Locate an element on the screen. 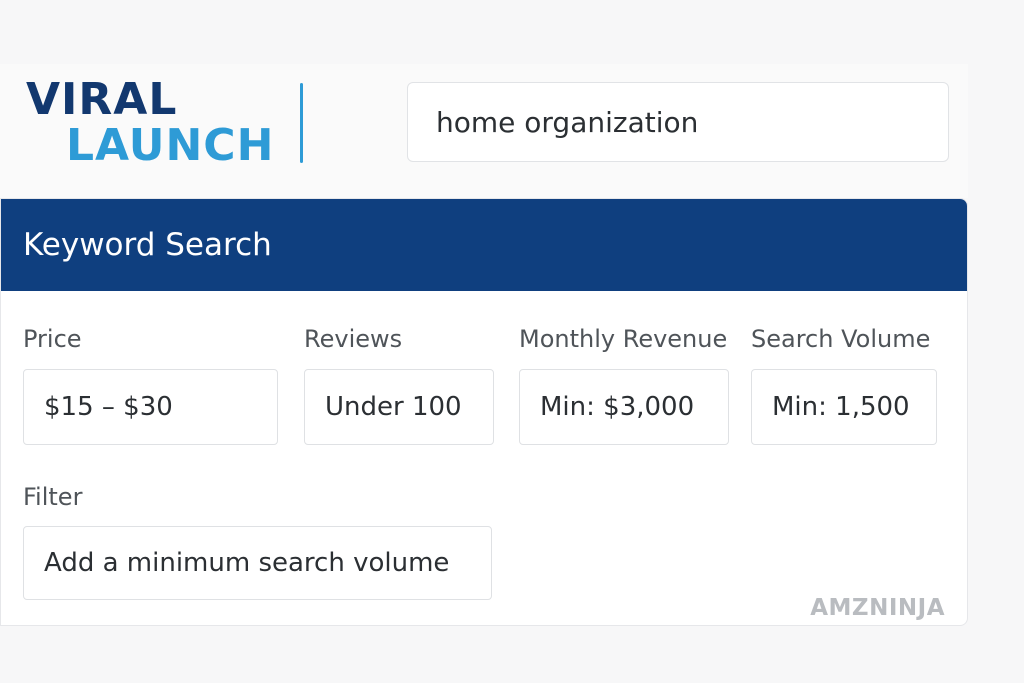 This screenshot has width=1024, height=683. filter-value: Add a minimum search volume is located at coordinates (247, 563).